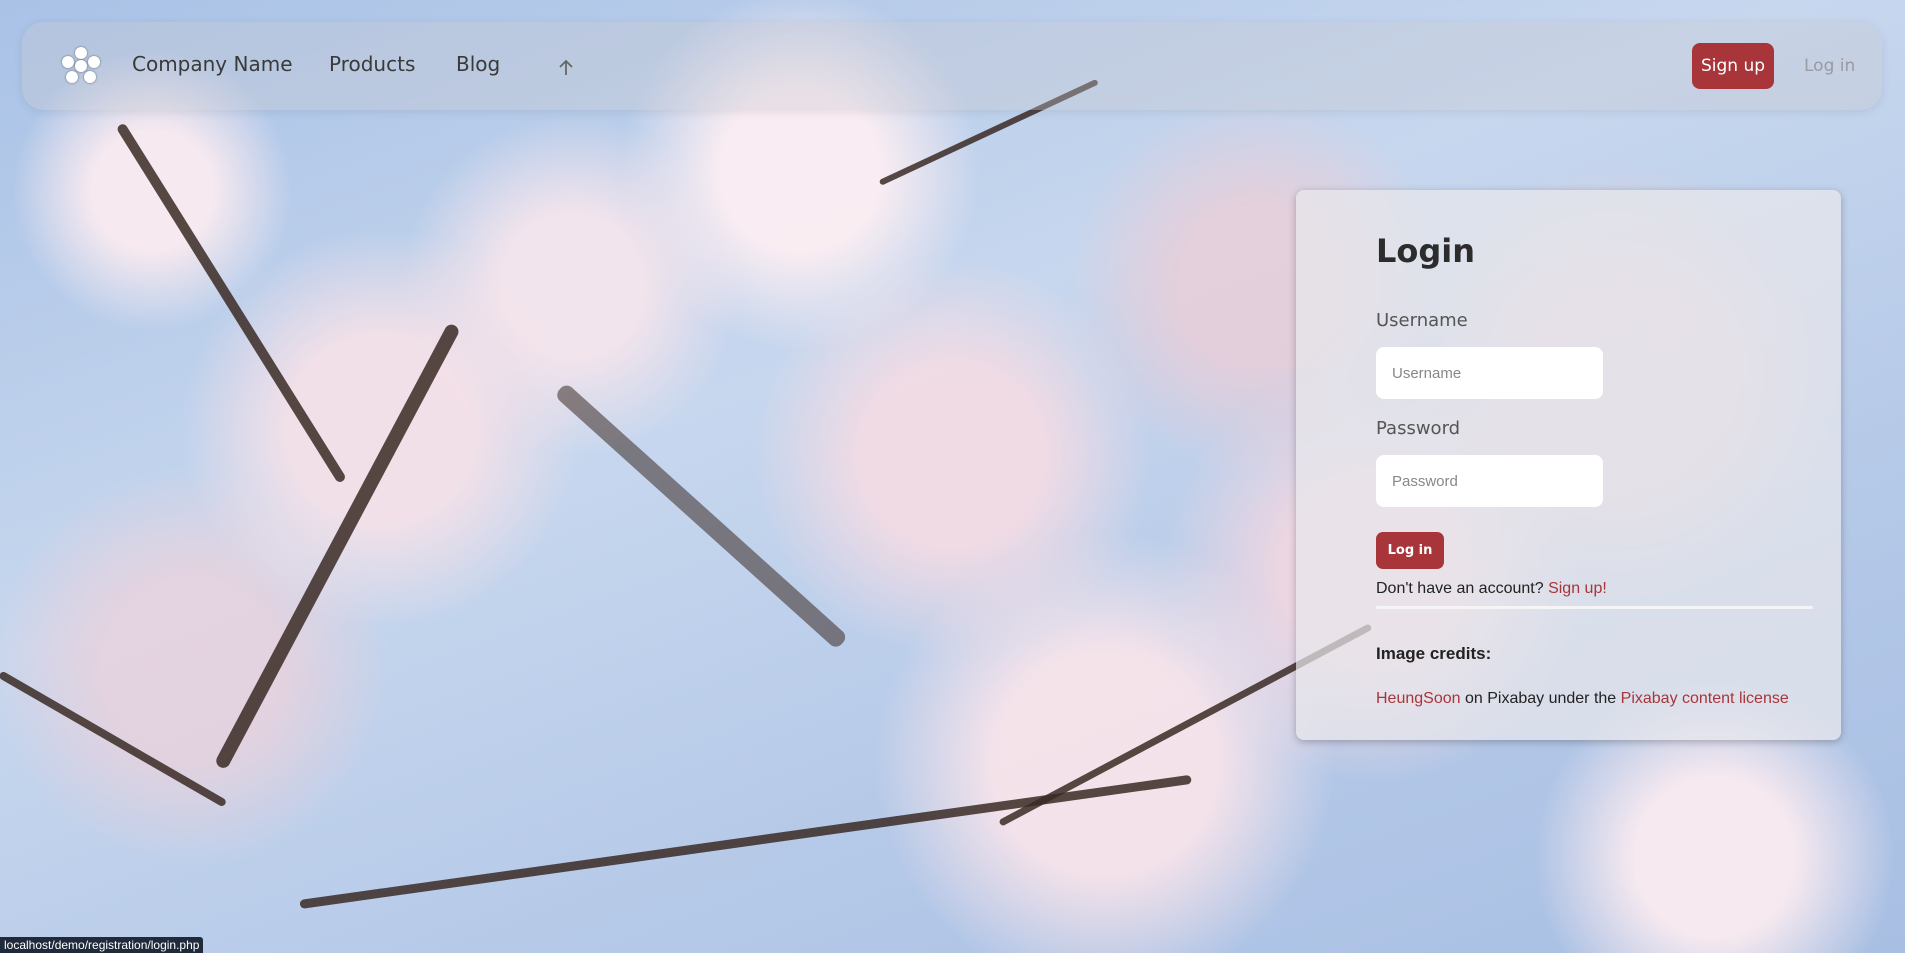 Image resolution: width=1905 pixels, height=953 pixels. Describe the element at coordinates (1540, 698) in the screenshot. I see `credits-middle-text: on Pixabay under the` at that location.